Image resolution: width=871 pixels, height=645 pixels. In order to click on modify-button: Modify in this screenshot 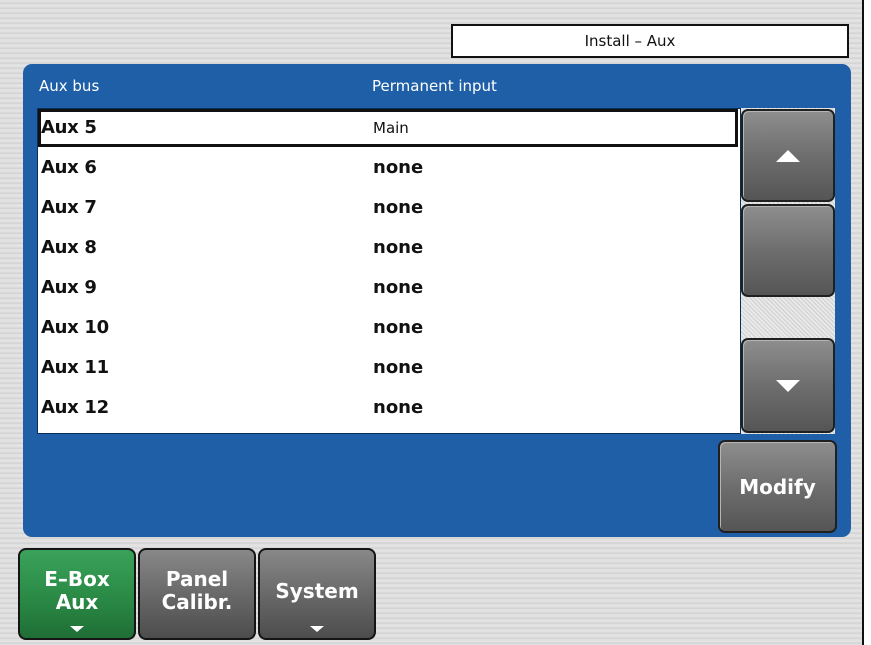, I will do `click(777, 486)`.